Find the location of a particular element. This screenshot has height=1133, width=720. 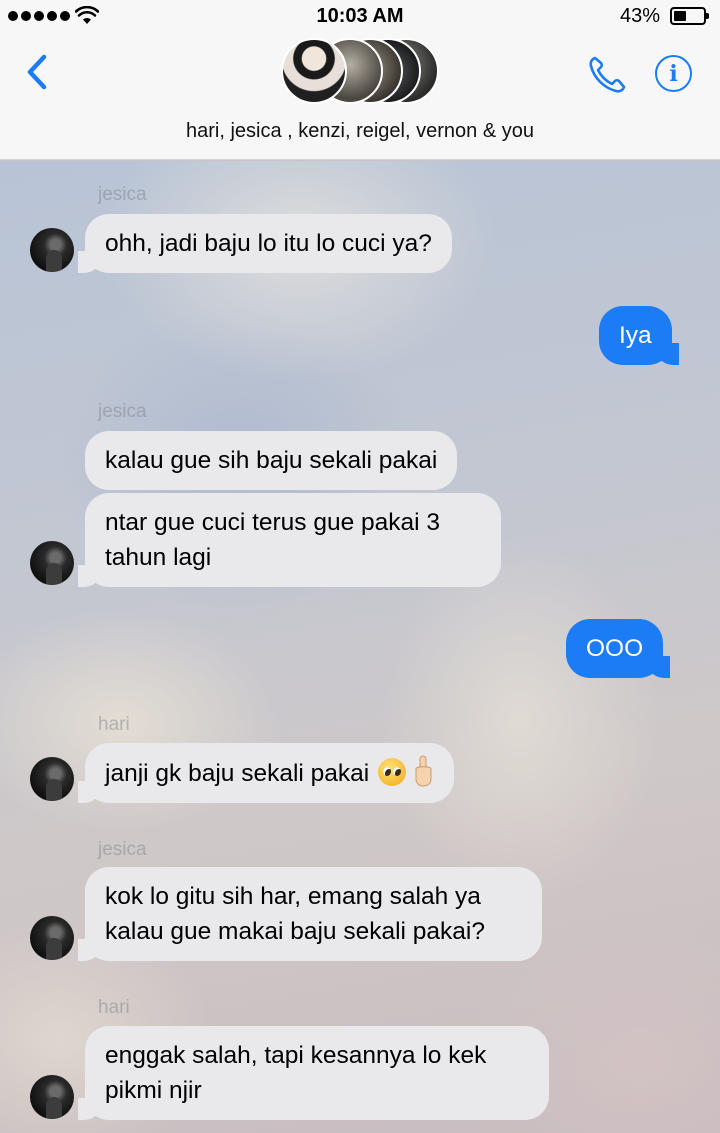

message-bubble: ohh, jadi baju lo itu lo cuci ya? is located at coordinates (265, 243).